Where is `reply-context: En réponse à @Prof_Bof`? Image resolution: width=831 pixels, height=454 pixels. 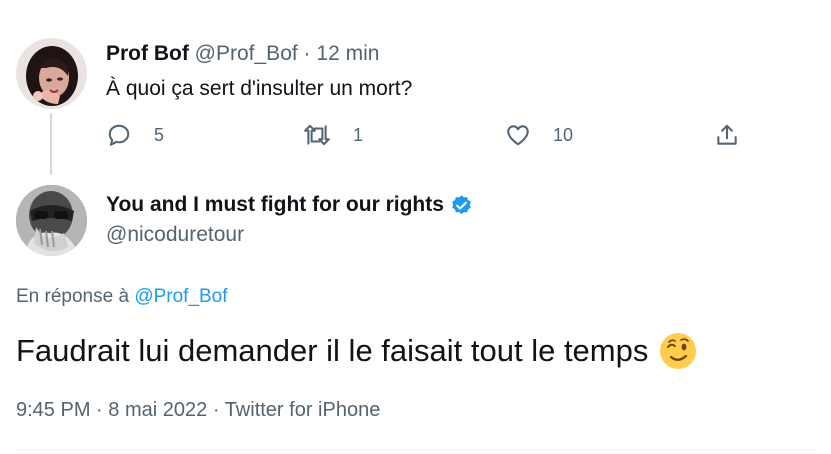
reply-context: En réponse à @Prof_Bof is located at coordinates (122, 297).